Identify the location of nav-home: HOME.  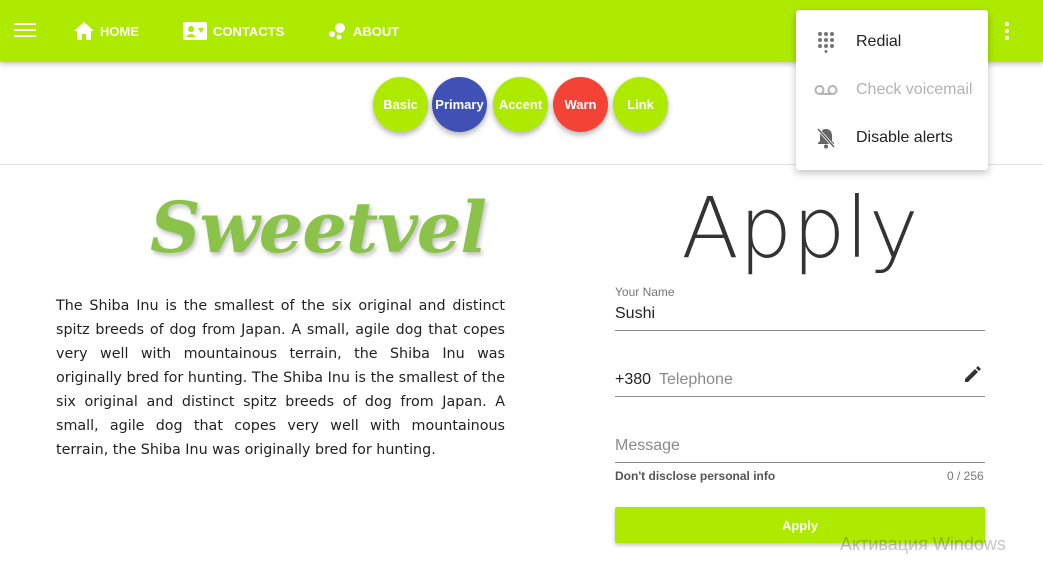
(106, 31).